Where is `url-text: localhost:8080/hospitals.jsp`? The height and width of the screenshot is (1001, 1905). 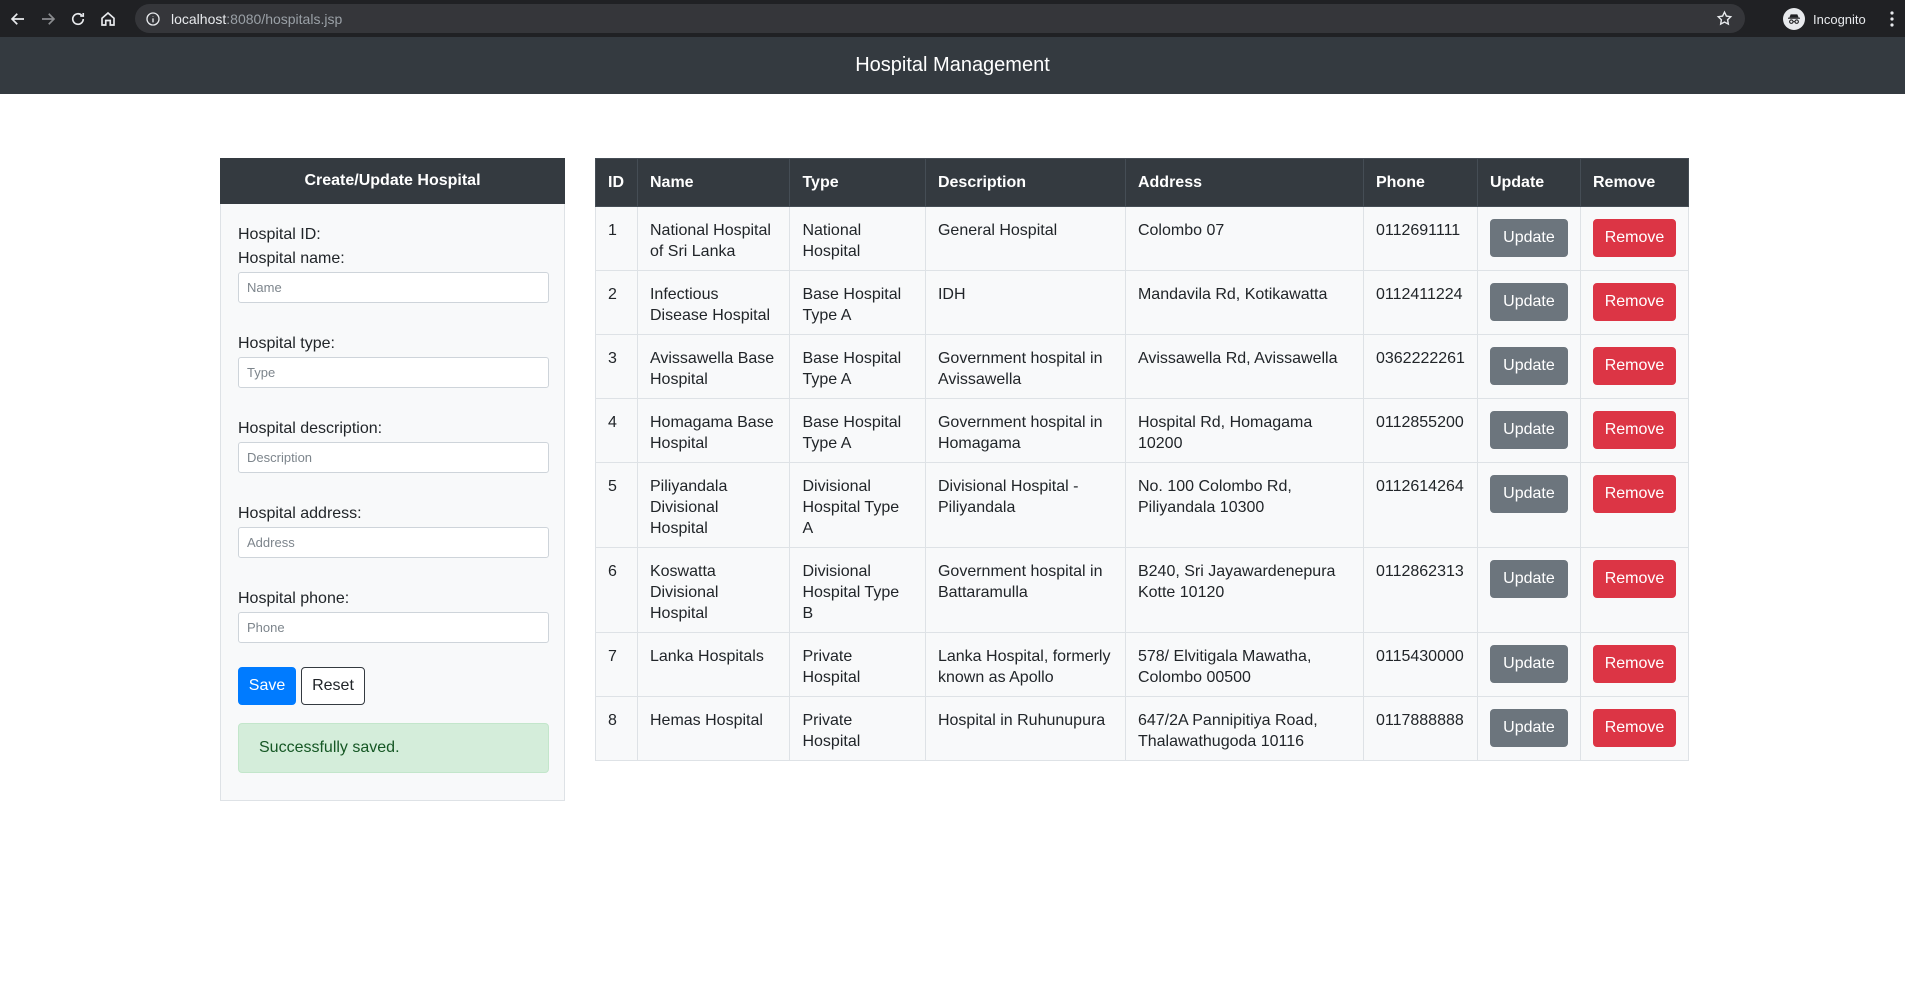 url-text: localhost:8080/hospitals.jsp is located at coordinates (256, 19).